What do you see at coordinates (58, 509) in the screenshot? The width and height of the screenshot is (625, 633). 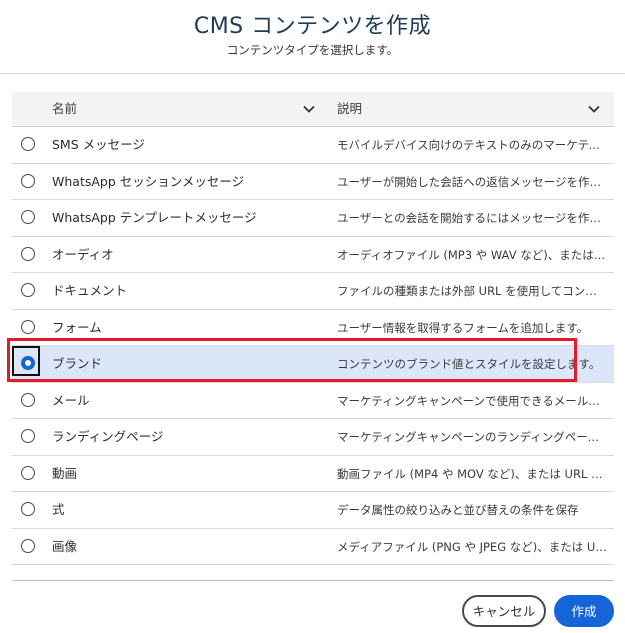 I see `row-name: 式` at bounding box center [58, 509].